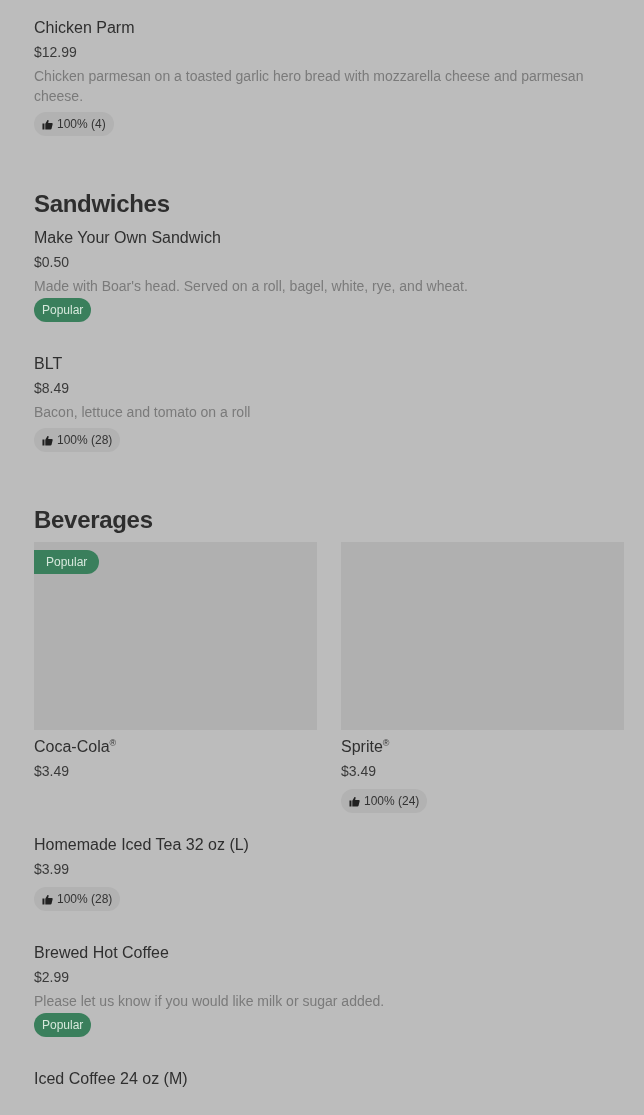  I want to click on rating-badge: 100% (24), so click(384, 801).